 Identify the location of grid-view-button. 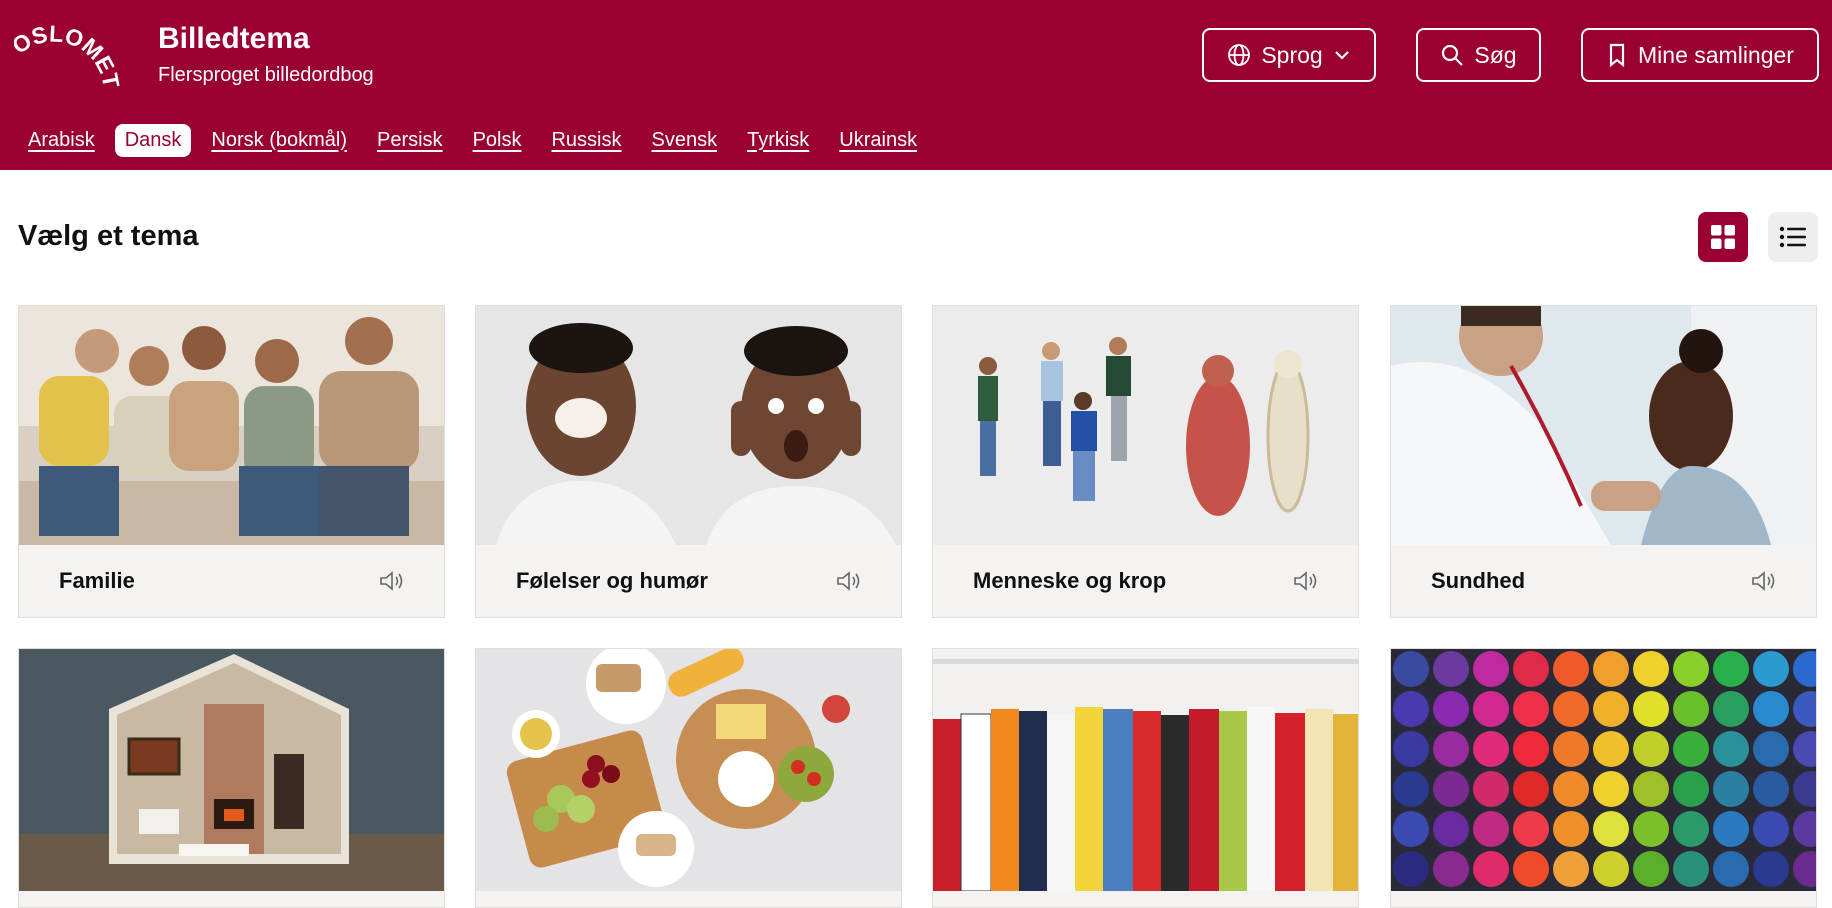
(1723, 237).